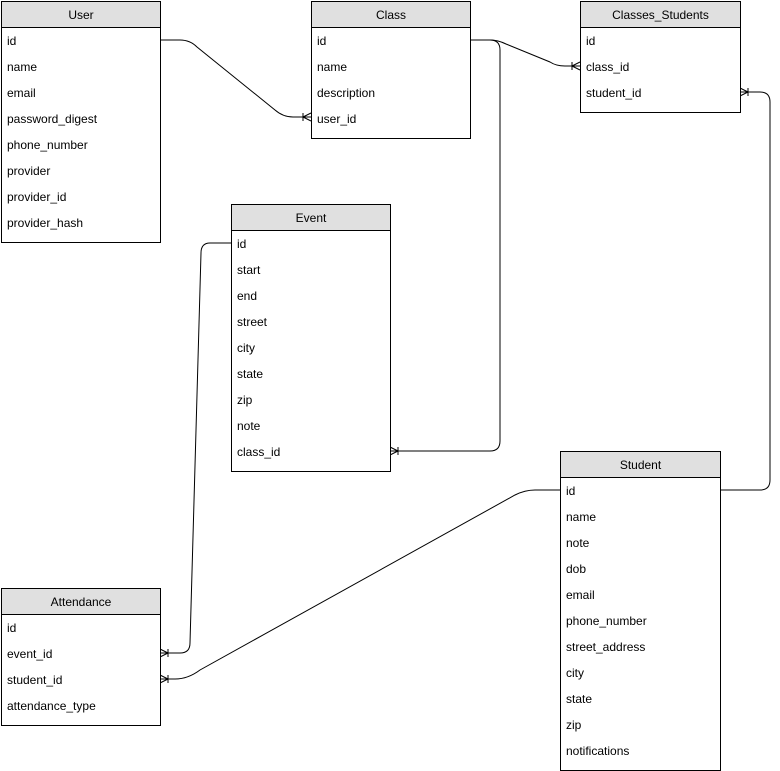 The width and height of the screenshot is (780, 771). Describe the element at coordinates (640, 569) in the screenshot. I see `field-dob: dob` at that location.